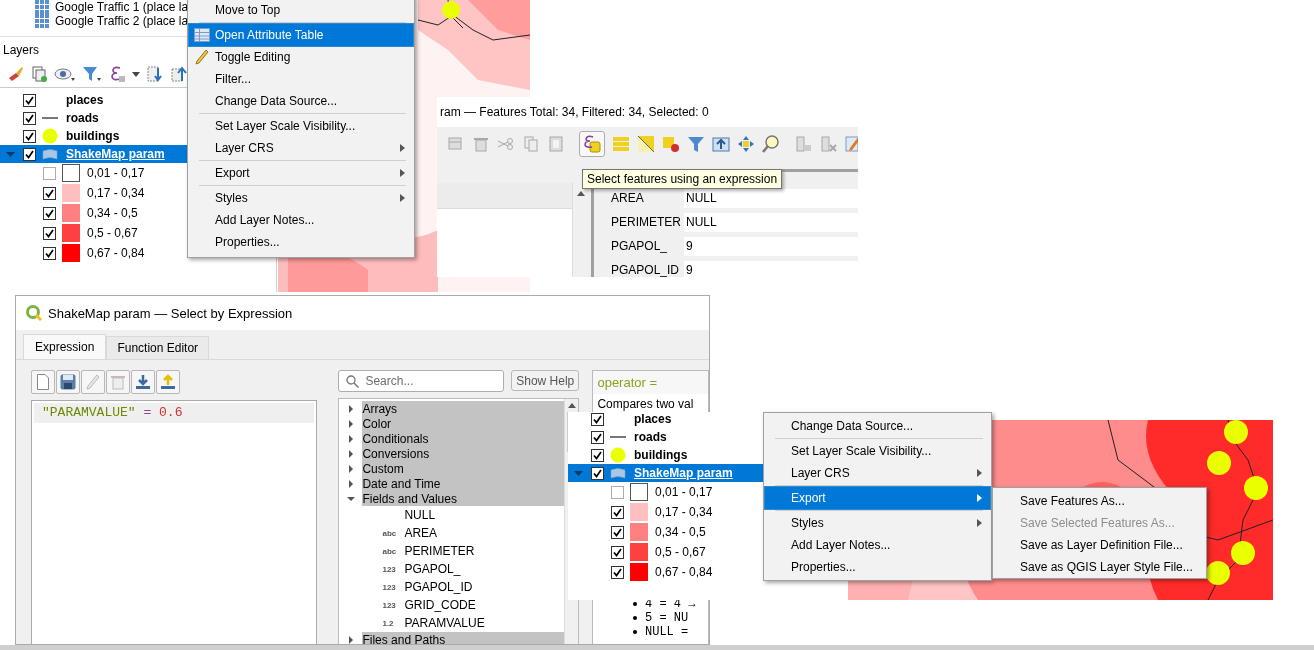  I want to click on select-by-expression-button, so click(592, 143).